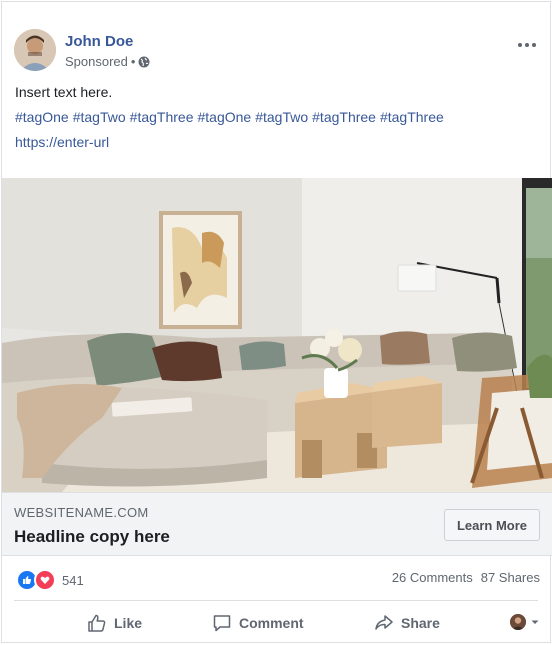 Image resolution: width=552 pixels, height=645 pixels. Describe the element at coordinates (99, 41) in the screenshot. I see `author-name: John Doe` at that location.